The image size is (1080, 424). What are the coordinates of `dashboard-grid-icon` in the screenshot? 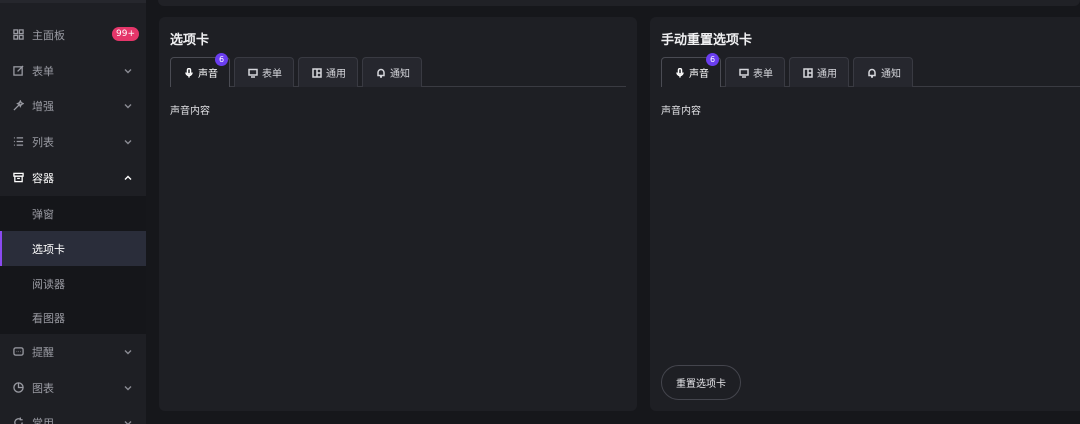 It's located at (18, 35).